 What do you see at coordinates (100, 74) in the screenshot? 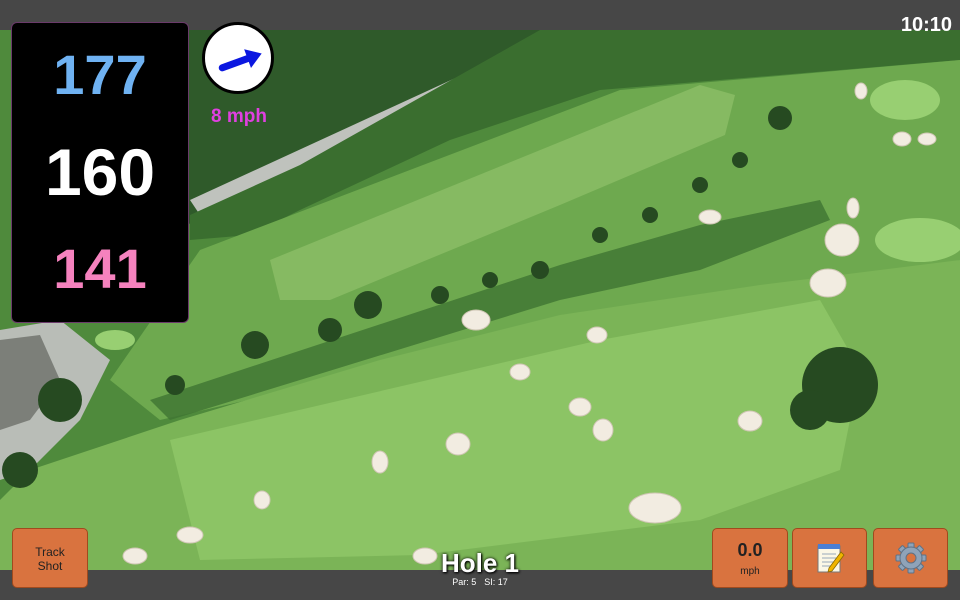
I see `back-distance: 177` at bounding box center [100, 74].